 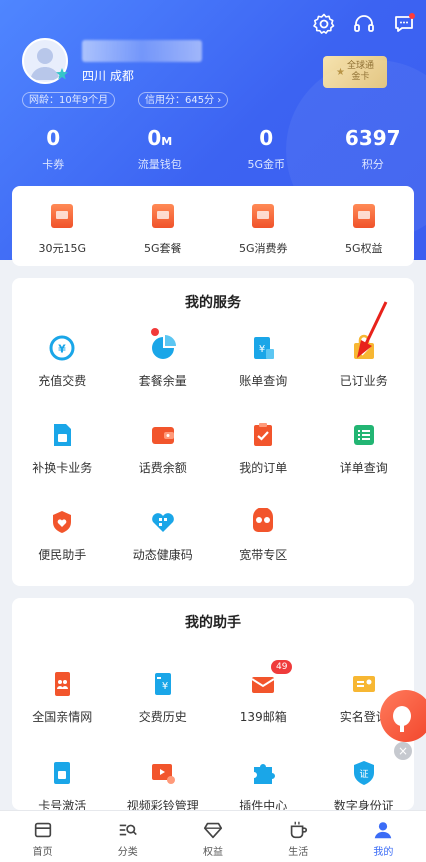 I want to click on cup-icon, so click(x=299, y=830).